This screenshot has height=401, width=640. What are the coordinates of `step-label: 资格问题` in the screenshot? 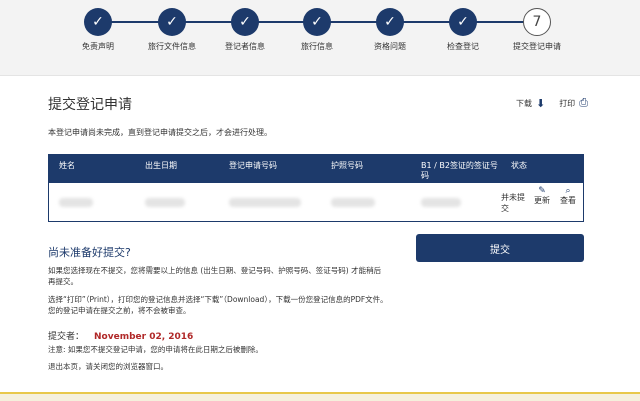 It's located at (390, 46).